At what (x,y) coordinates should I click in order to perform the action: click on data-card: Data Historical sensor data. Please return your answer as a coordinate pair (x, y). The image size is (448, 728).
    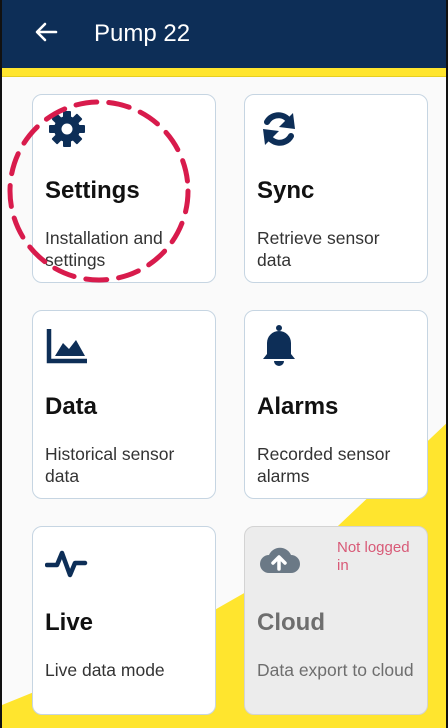
    Looking at the image, I should click on (124, 404).